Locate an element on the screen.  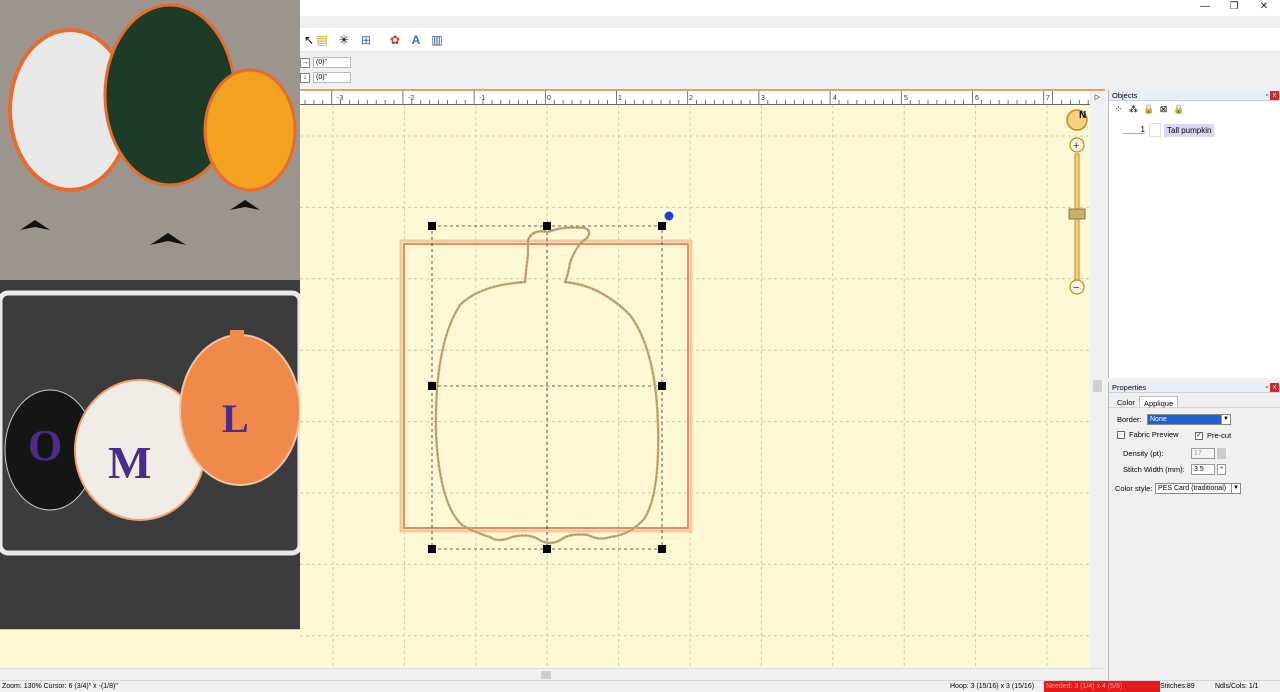
needles-status: Ndls/Cols: 1/1 is located at coordinates (1237, 686).